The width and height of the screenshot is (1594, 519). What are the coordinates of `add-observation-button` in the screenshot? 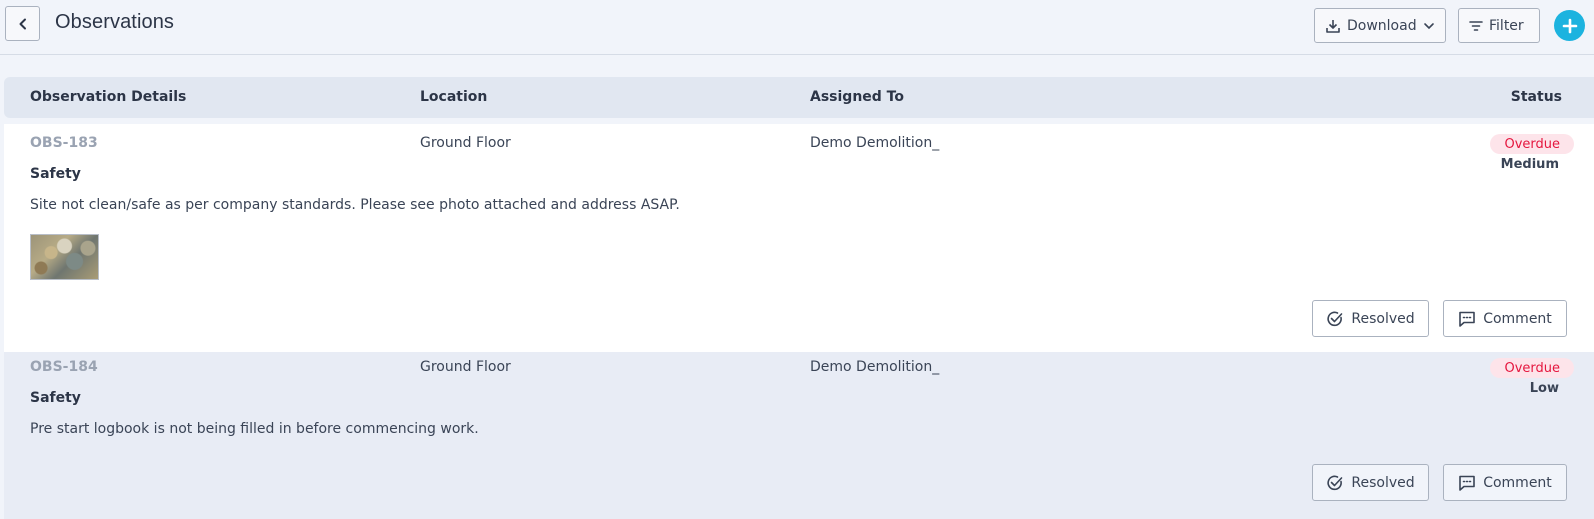 It's located at (1569, 25).